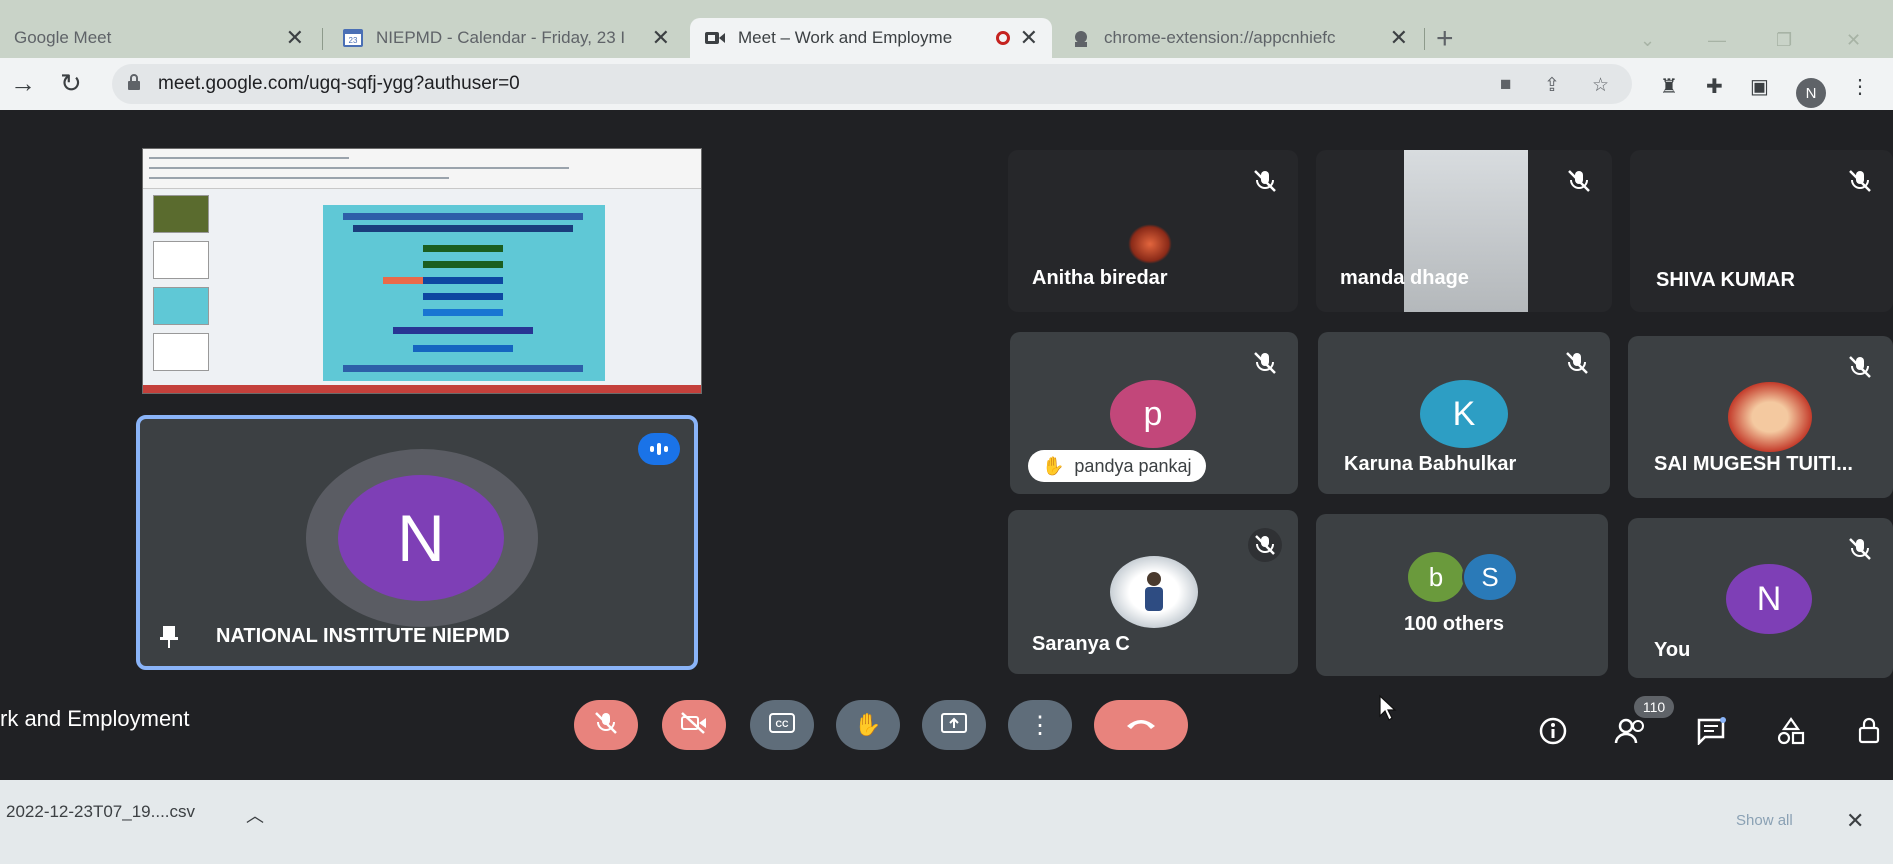 The height and width of the screenshot is (864, 1893). I want to click on end-call-icon, so click(1141, 725).